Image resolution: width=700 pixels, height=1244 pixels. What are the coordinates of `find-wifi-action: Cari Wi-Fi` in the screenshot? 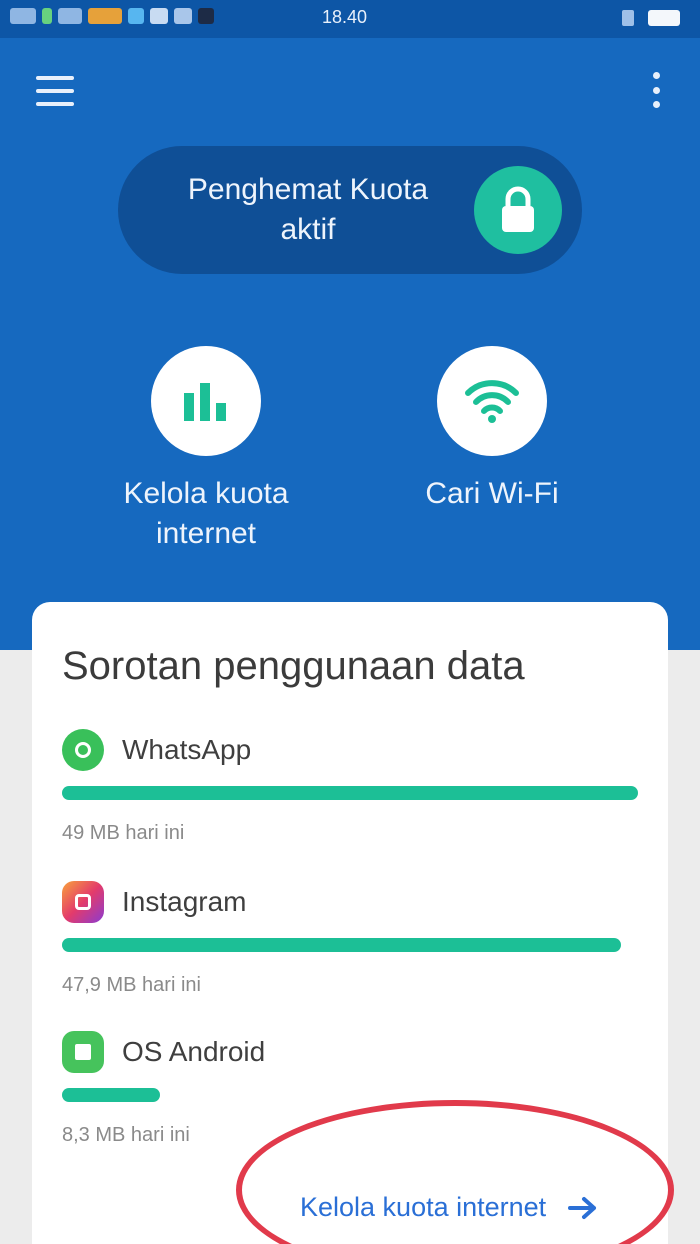 It's located at (492, 430).